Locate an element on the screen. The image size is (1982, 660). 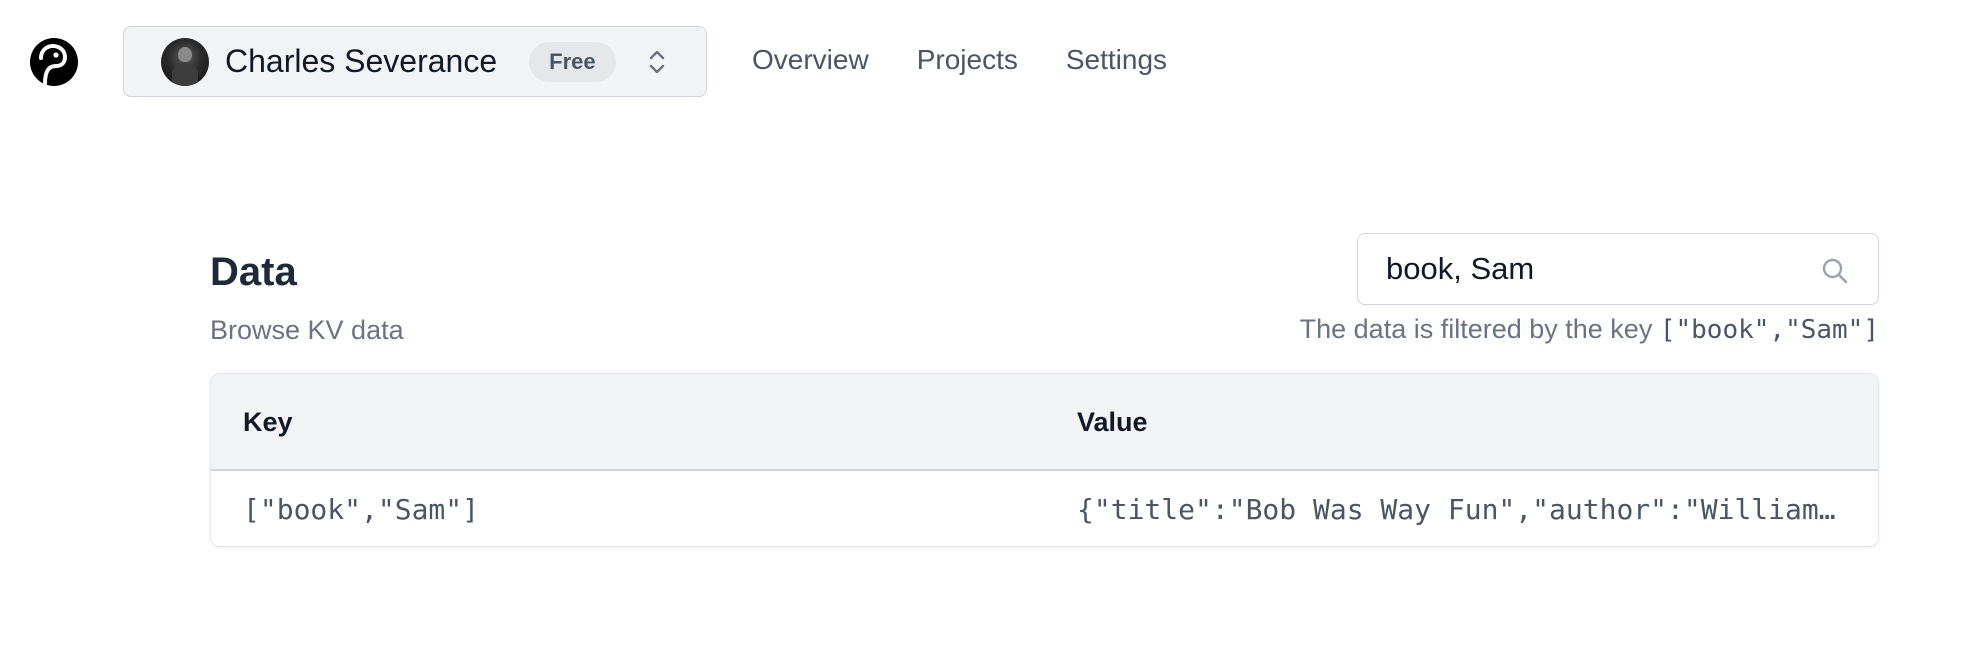
column-header-value: Value is located at coordinates (1112, 422).